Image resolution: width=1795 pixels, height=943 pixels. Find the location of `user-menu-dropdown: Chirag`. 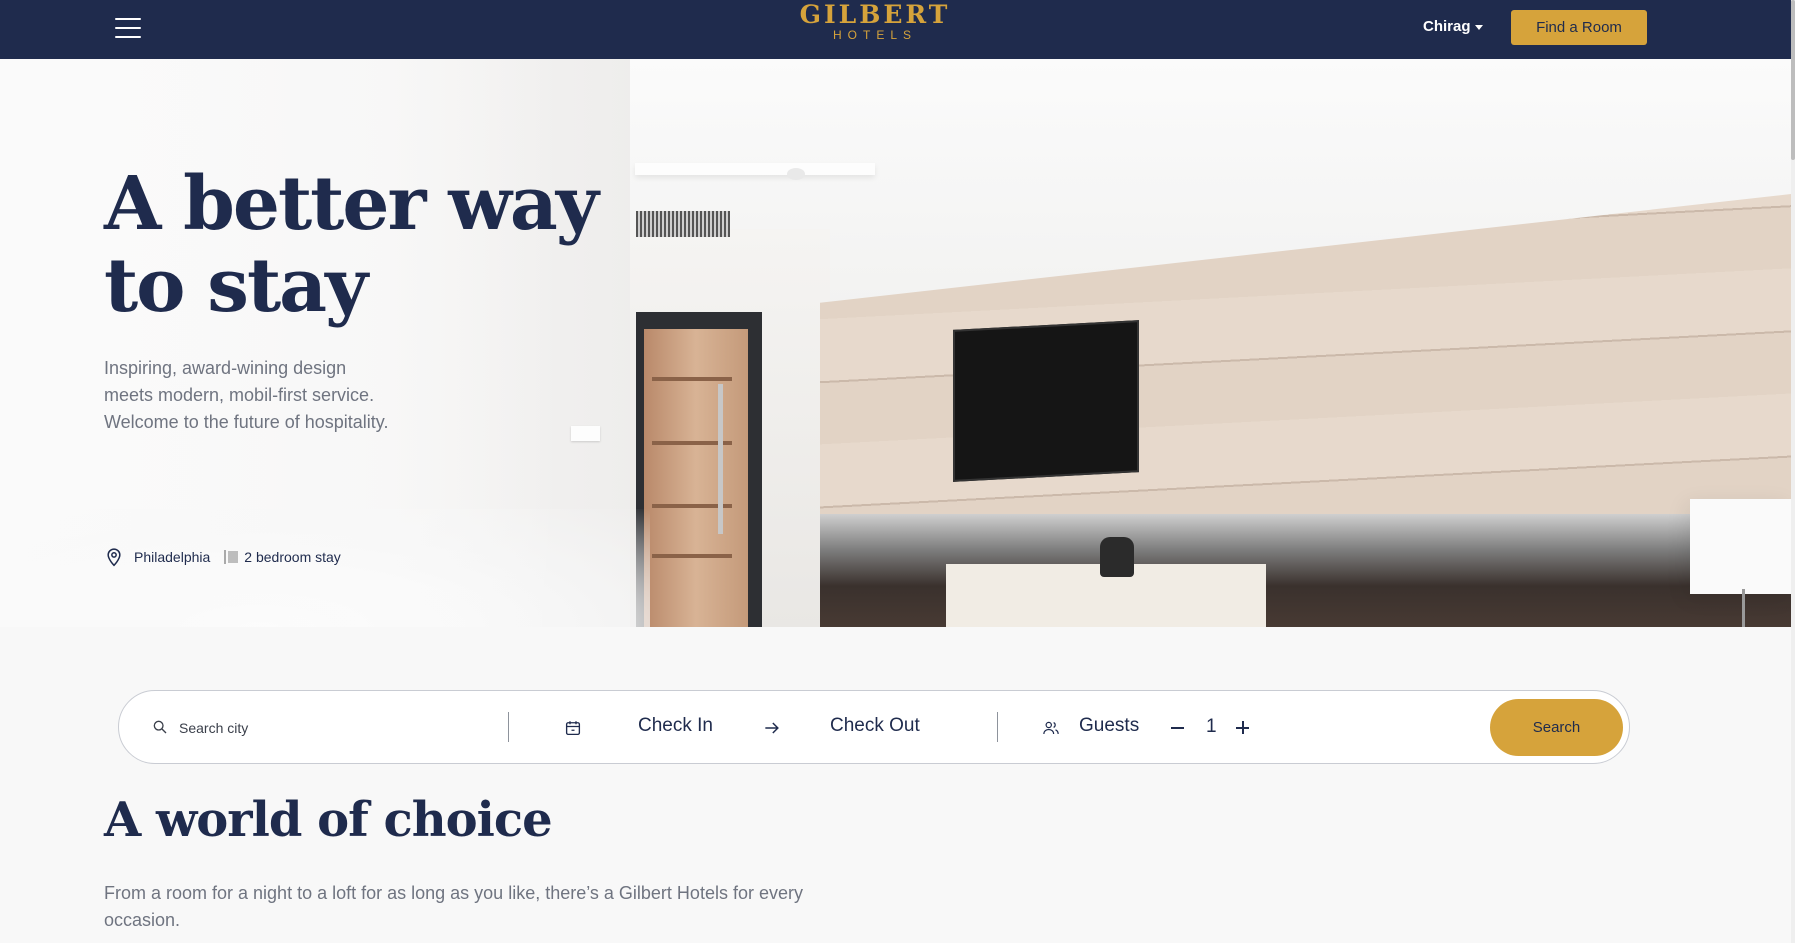

user-menu-dropdown: Chirag is located at coordinates (1453, 26).